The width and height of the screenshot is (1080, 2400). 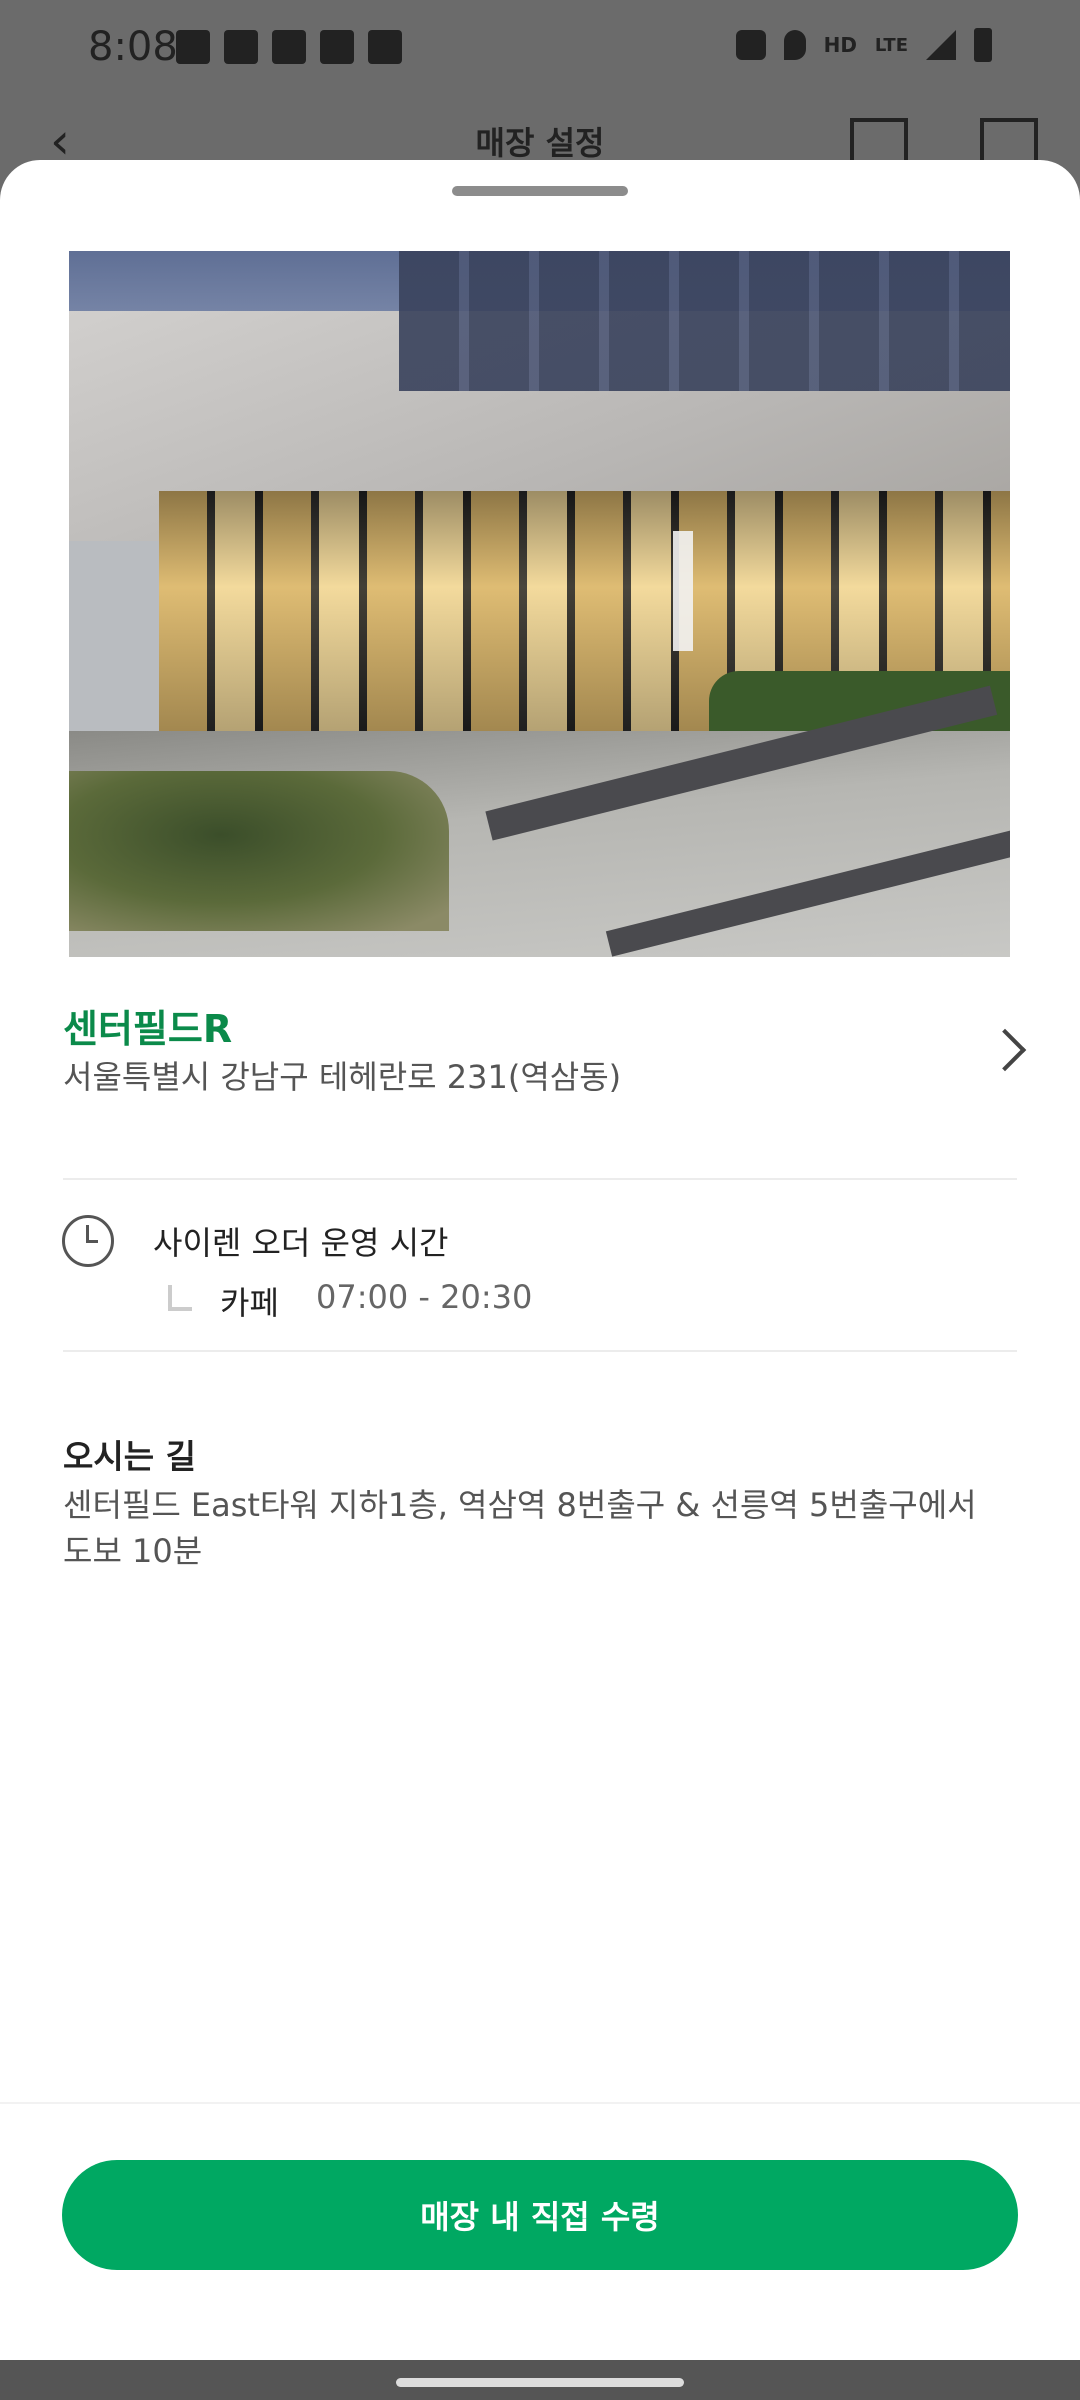 What do you see at coordinates (540, 50) in the screenshot?
I see `status-bar: 8:08 HD LTE` at bounding box center [540, 50].